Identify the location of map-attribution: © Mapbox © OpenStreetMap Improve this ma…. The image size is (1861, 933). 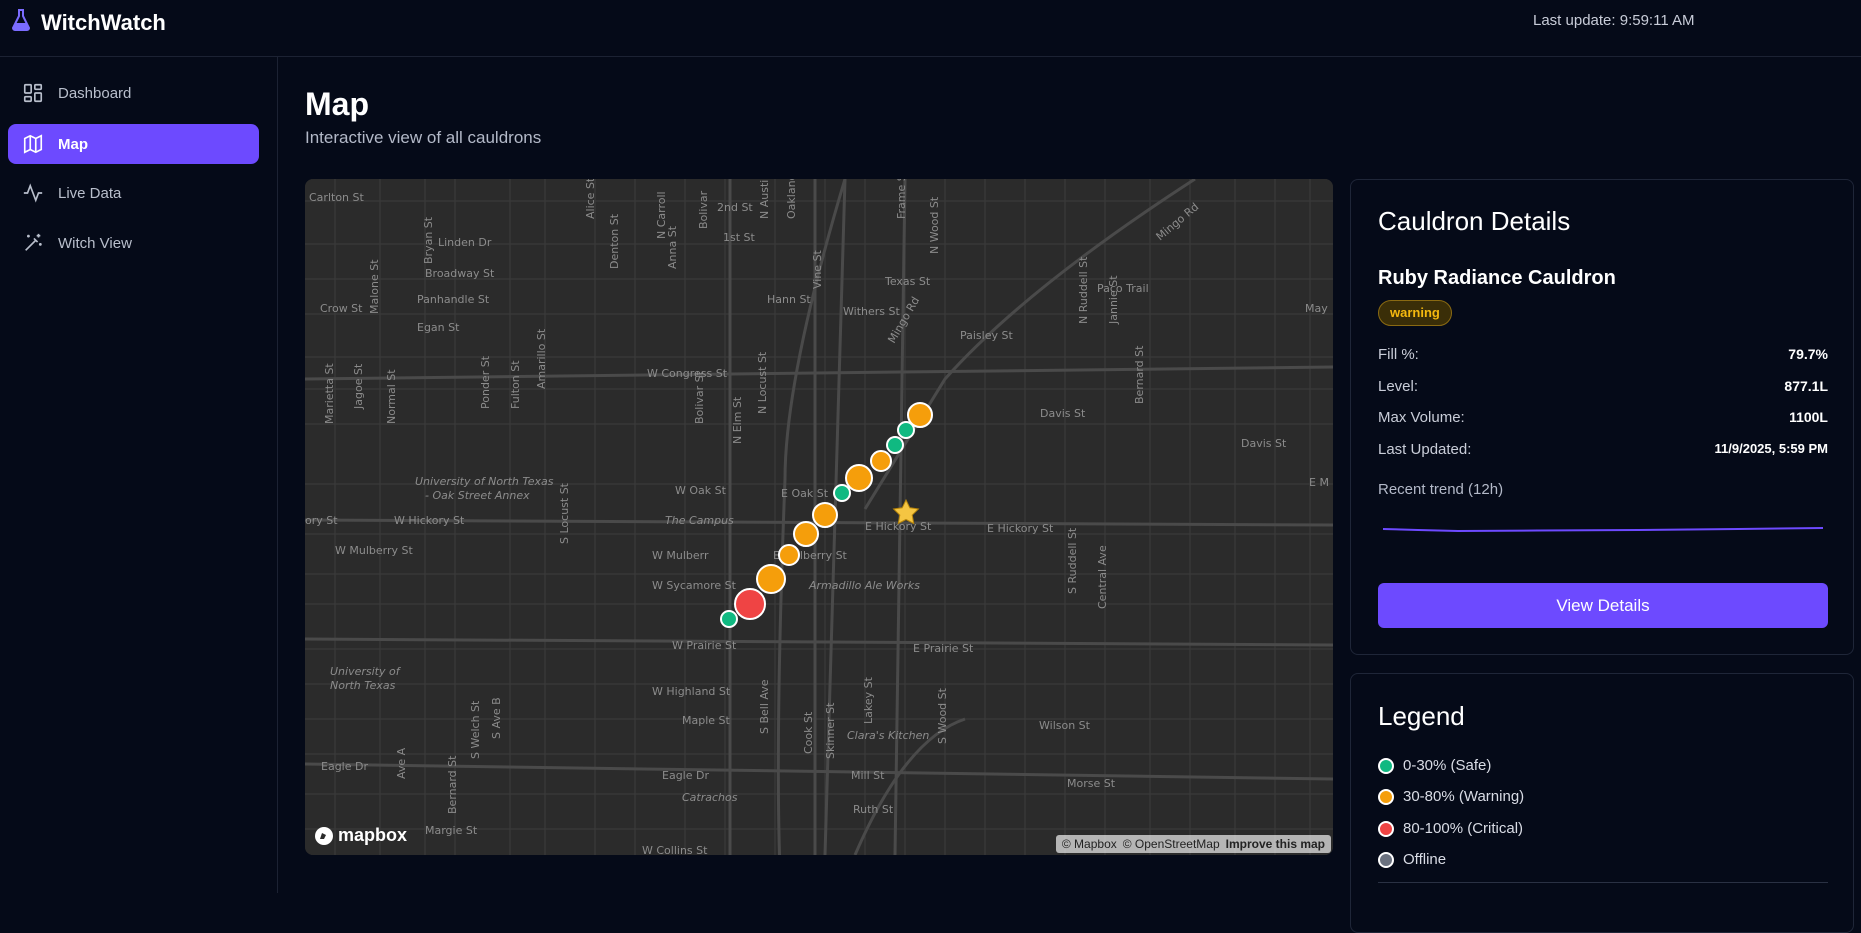
(1193, 844).